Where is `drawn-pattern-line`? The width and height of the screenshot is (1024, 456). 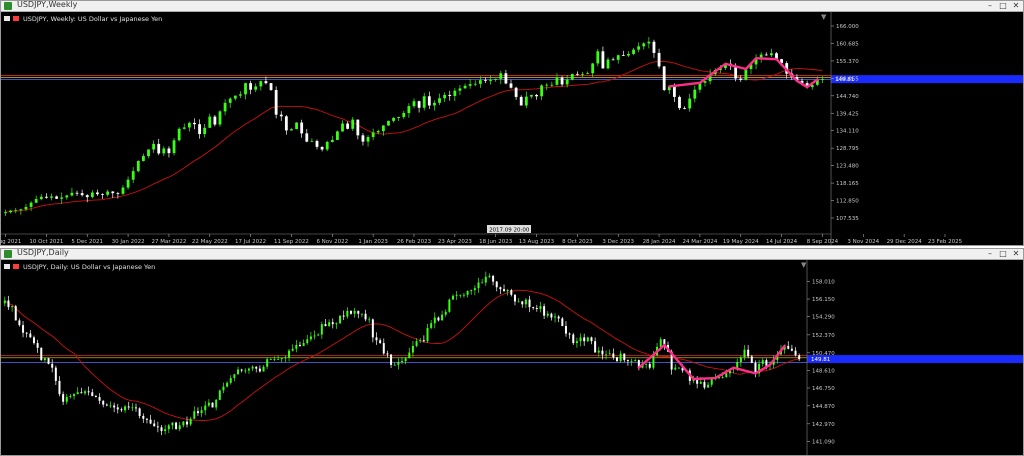
drawn-pattern-line is located at coordinates (743, 73).